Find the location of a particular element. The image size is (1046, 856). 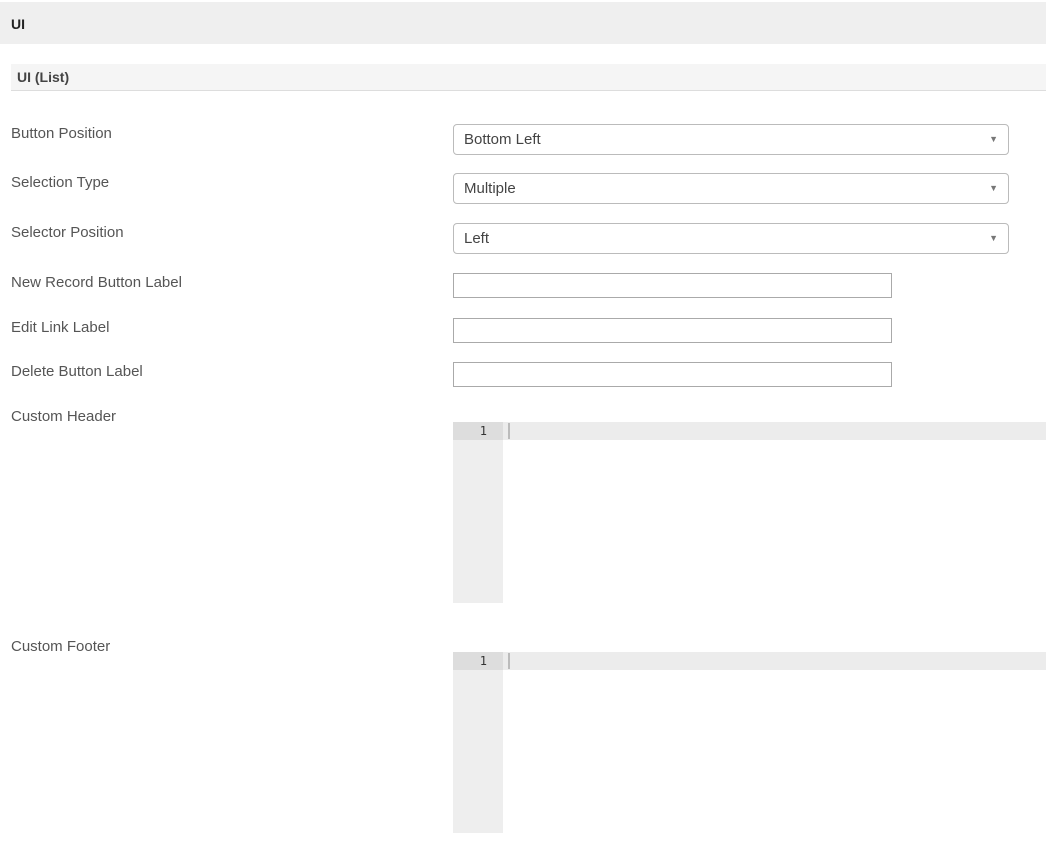

new-record-label: New Record Button Label is located at coordinates (96, 282).